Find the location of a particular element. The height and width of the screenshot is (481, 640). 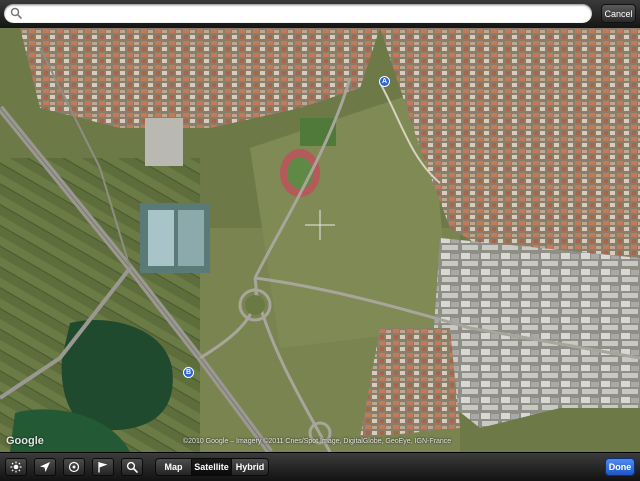

target-icon is located at coordinates (74, 467).